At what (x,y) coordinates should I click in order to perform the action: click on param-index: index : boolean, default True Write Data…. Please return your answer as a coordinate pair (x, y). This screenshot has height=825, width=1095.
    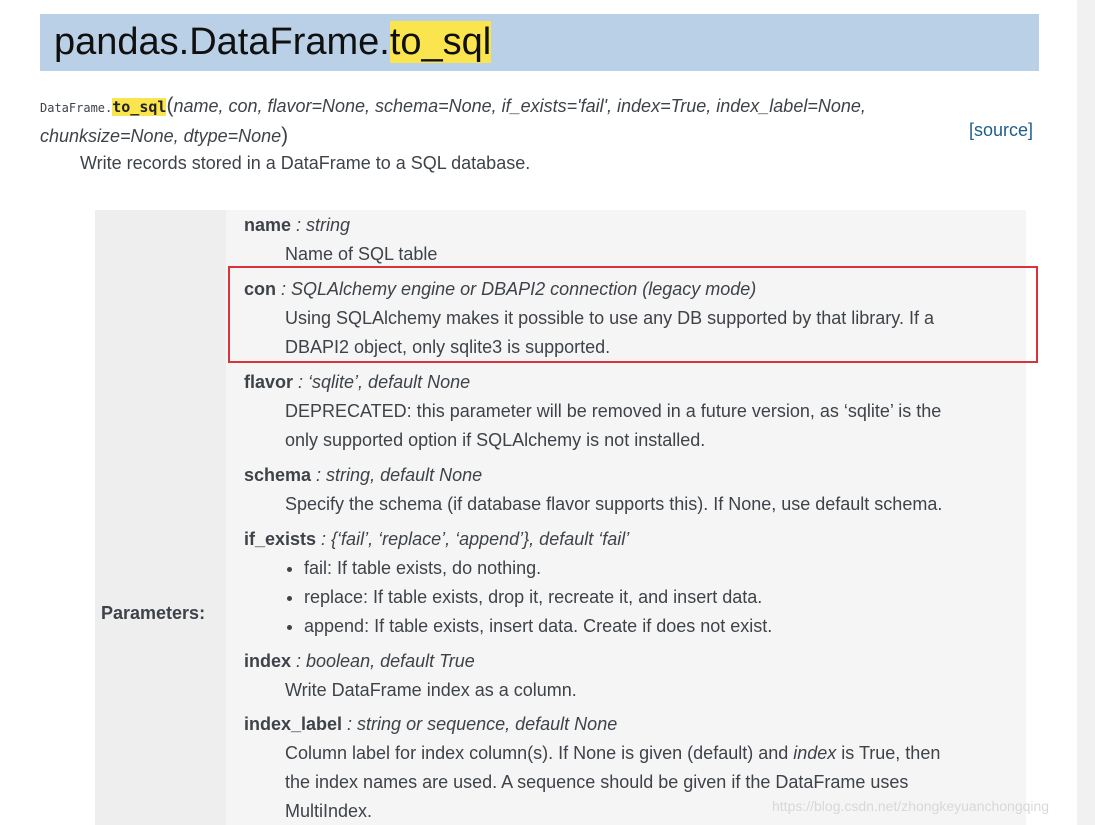
    Looking at the image, I should click on (624, 676).